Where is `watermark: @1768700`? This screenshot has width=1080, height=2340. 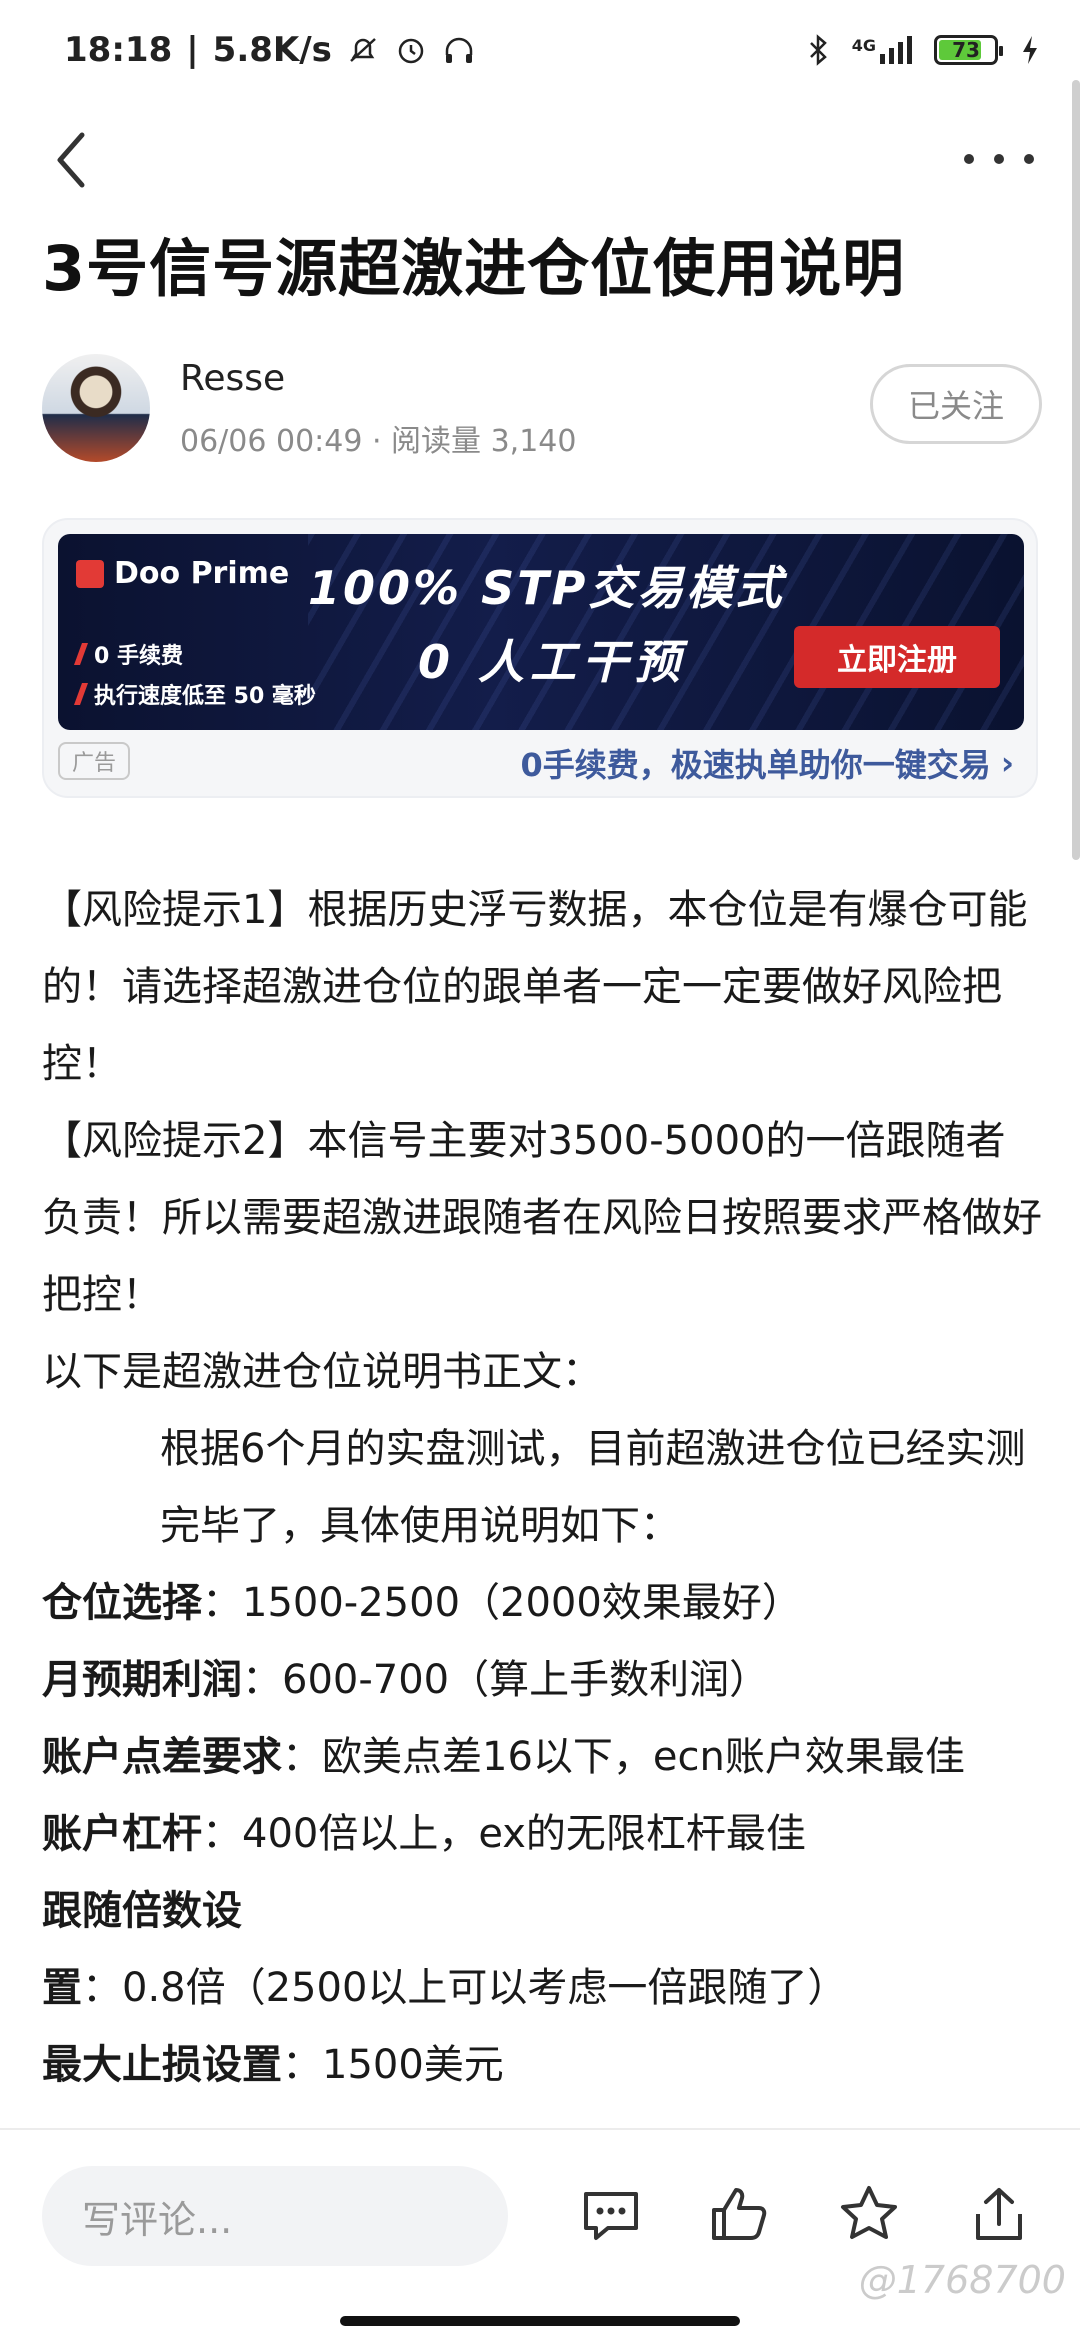 watermark: @1768700 is located at coordinates (962, 2280).